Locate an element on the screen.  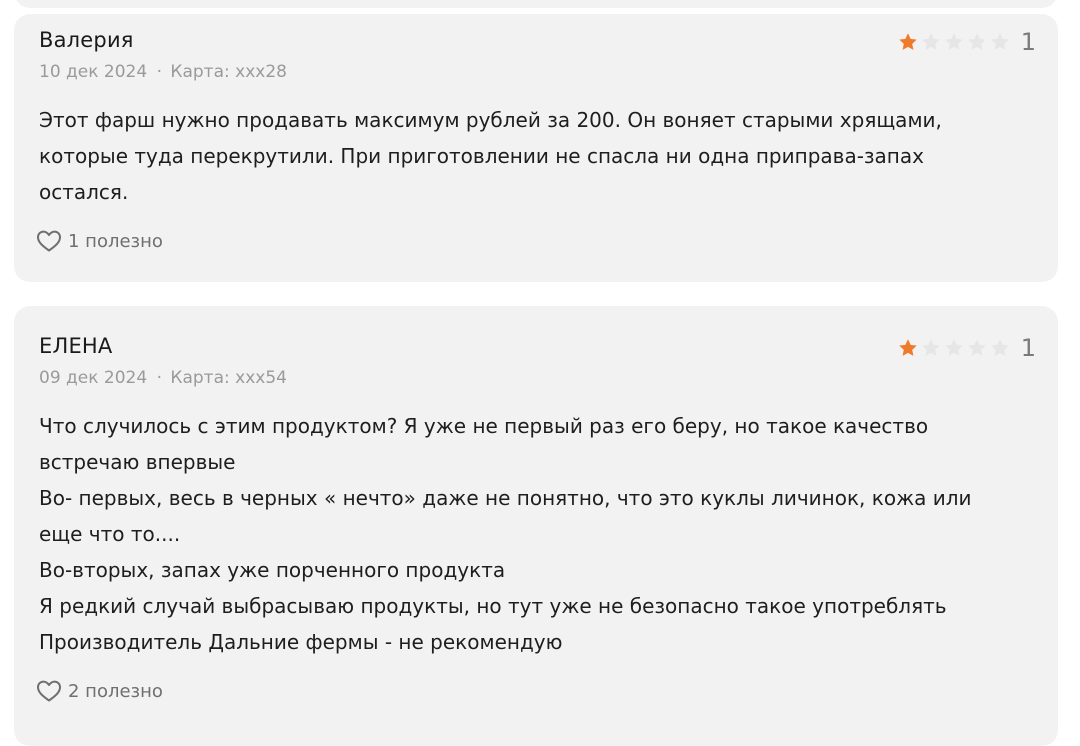
review-card-number: Карта: xxx54 is located at coordinates (228, 378).